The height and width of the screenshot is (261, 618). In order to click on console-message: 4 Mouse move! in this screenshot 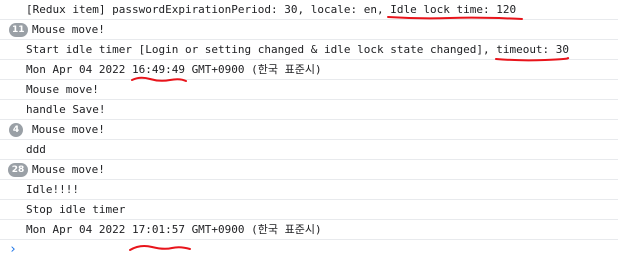, I will do `click(309, 130)`.